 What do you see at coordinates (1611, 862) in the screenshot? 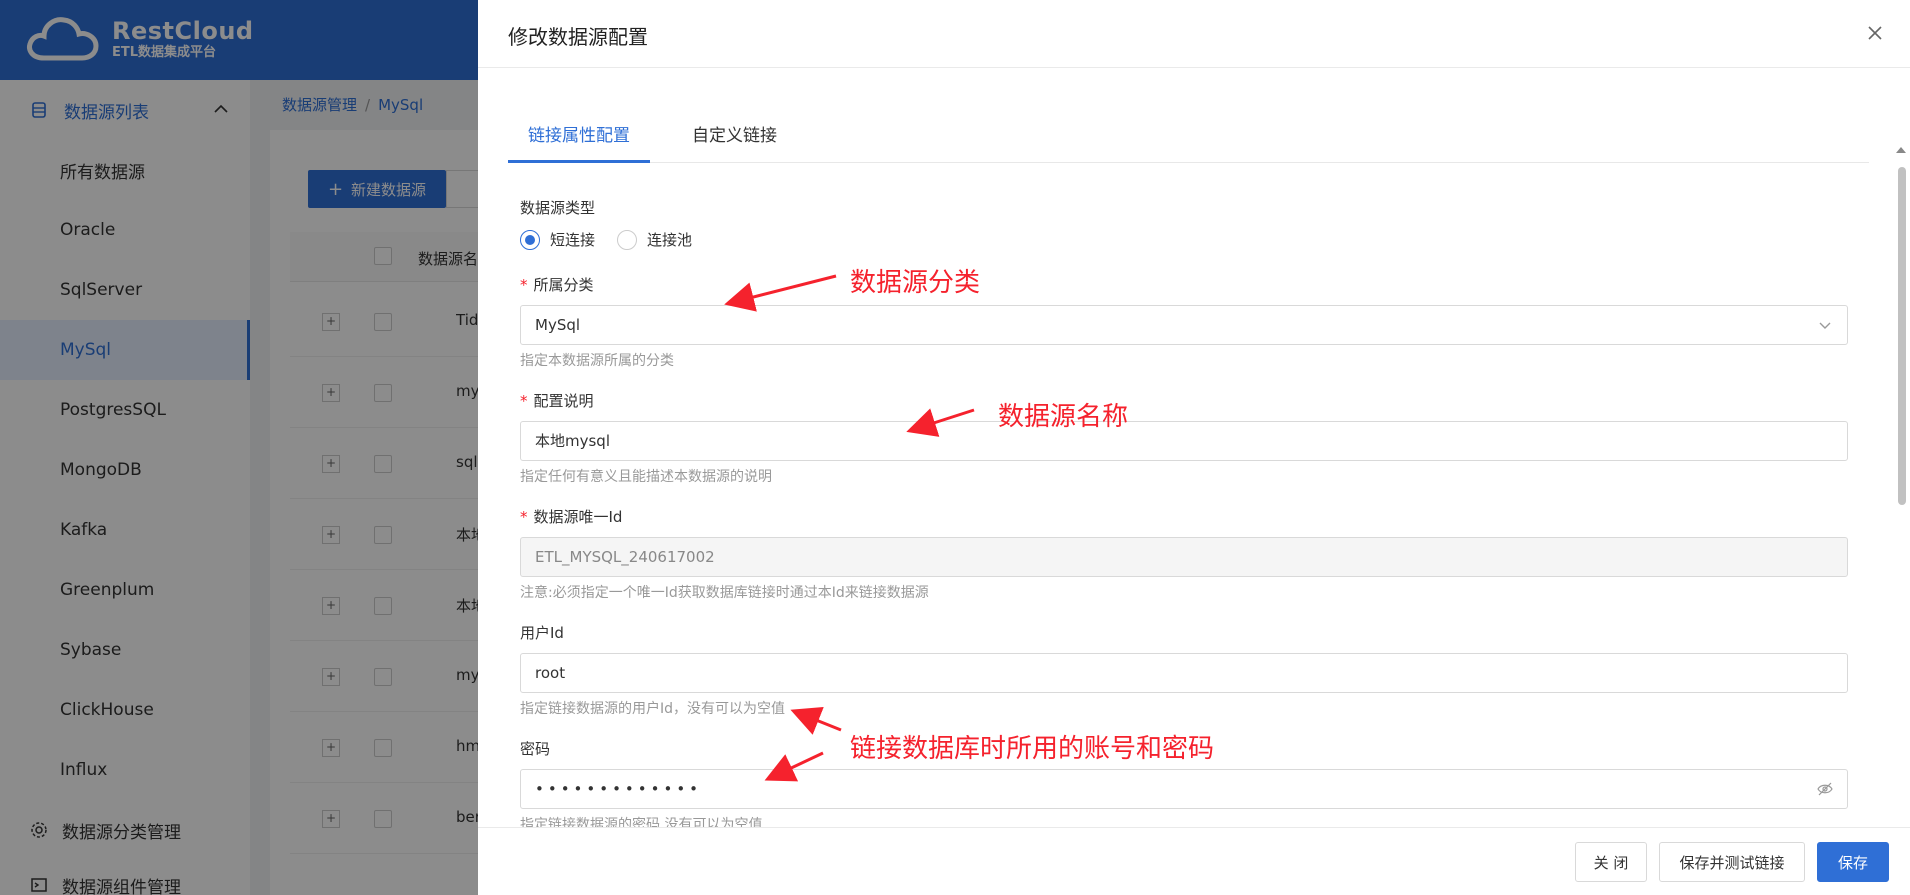
I see `close-button: 关 闭` at bounding box center [1611, 862].